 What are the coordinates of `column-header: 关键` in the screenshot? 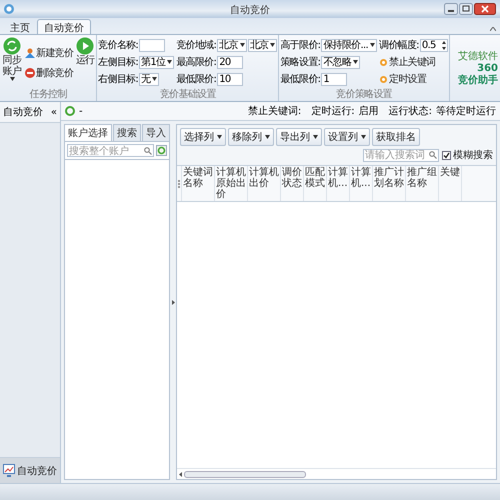 It's located at (450, 183).